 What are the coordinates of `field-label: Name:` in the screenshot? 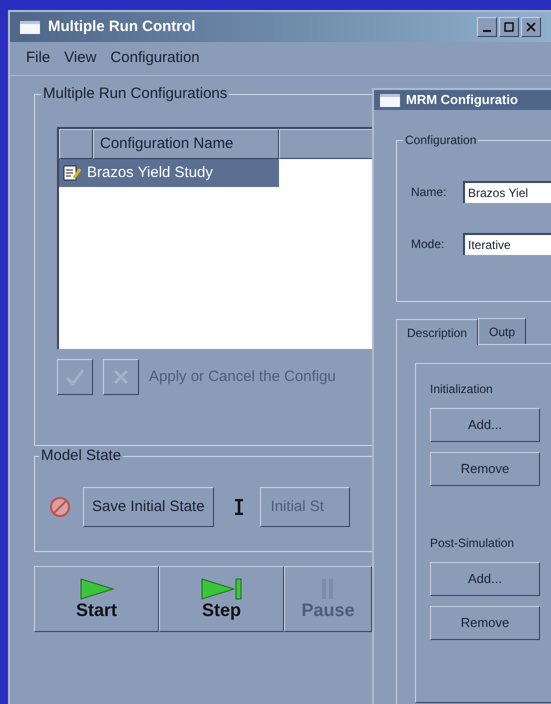 It's located at (429, 192).